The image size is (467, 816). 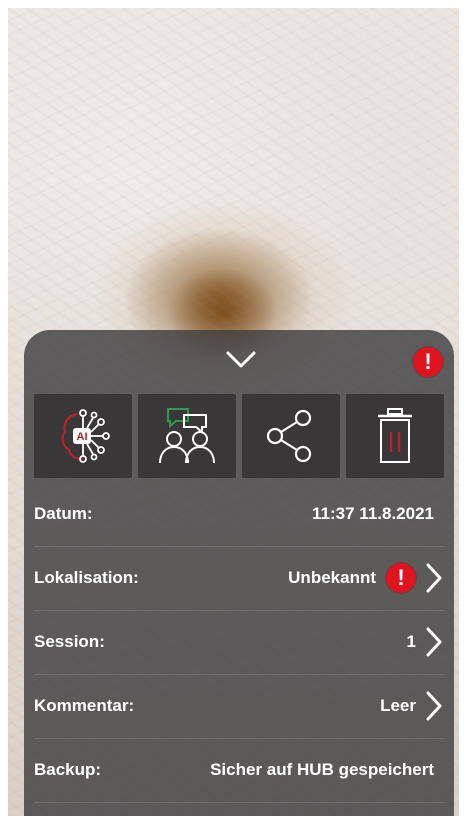 I want to click on trash-icon, so click(x=395, y=435).